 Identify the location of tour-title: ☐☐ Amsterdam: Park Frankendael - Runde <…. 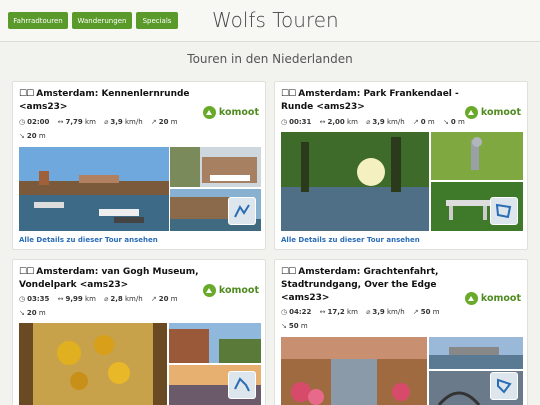
(376, 101).